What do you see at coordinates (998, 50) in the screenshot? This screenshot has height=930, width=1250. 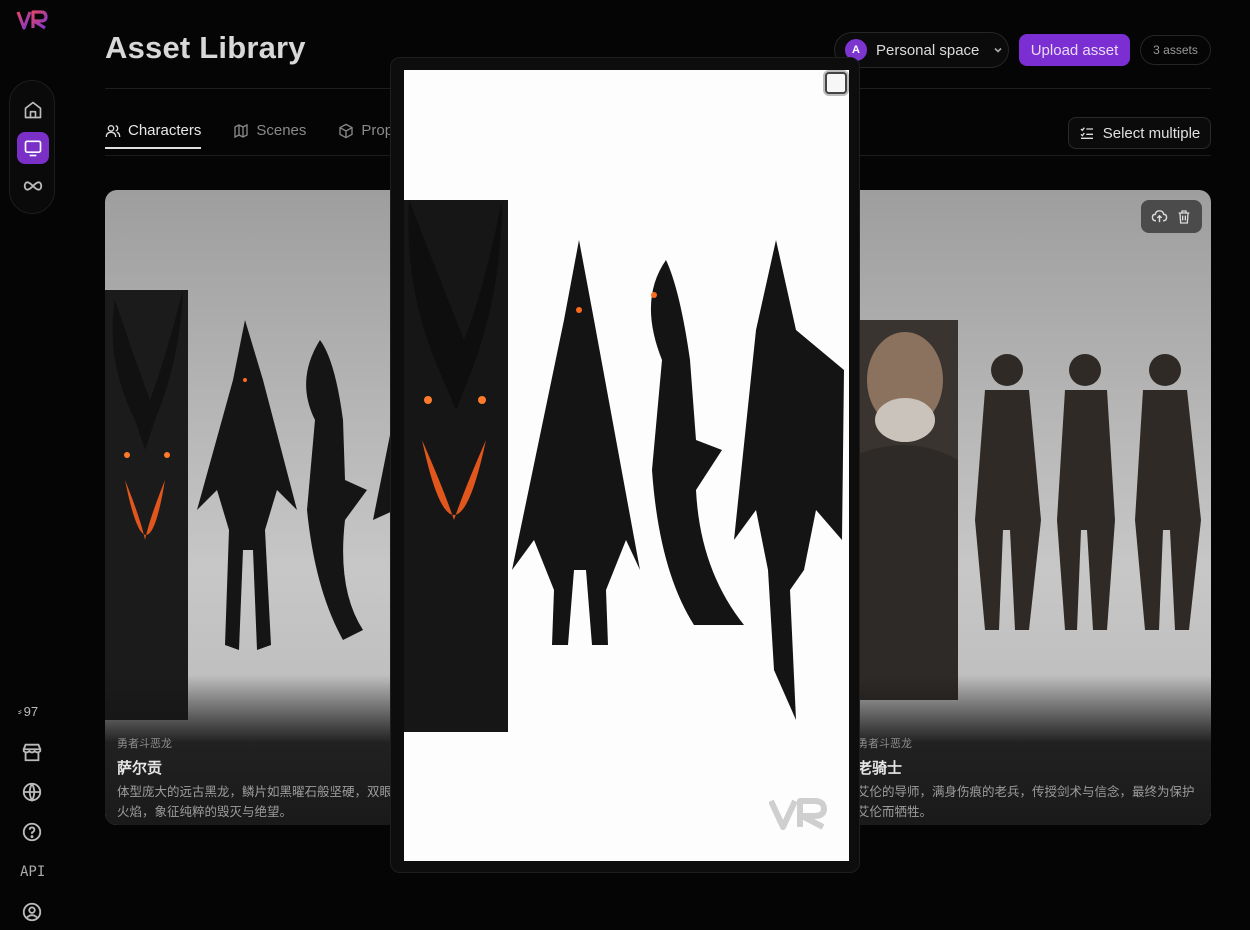 I see `chevron-down-icon` at bounding box center [998, 50].